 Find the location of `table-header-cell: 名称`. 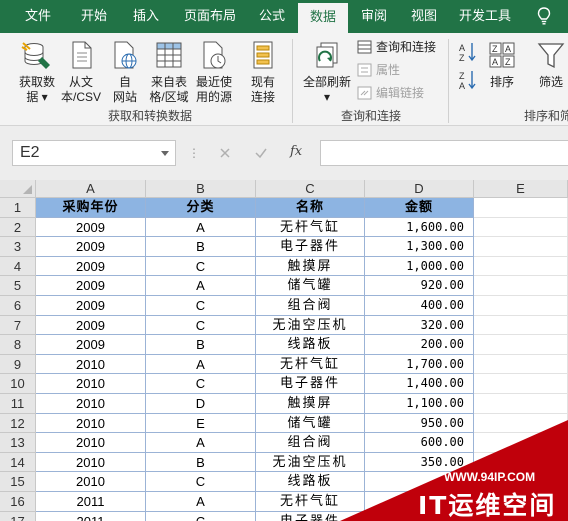

table-header-cell: 名称 is located at coordinates (310, 208).